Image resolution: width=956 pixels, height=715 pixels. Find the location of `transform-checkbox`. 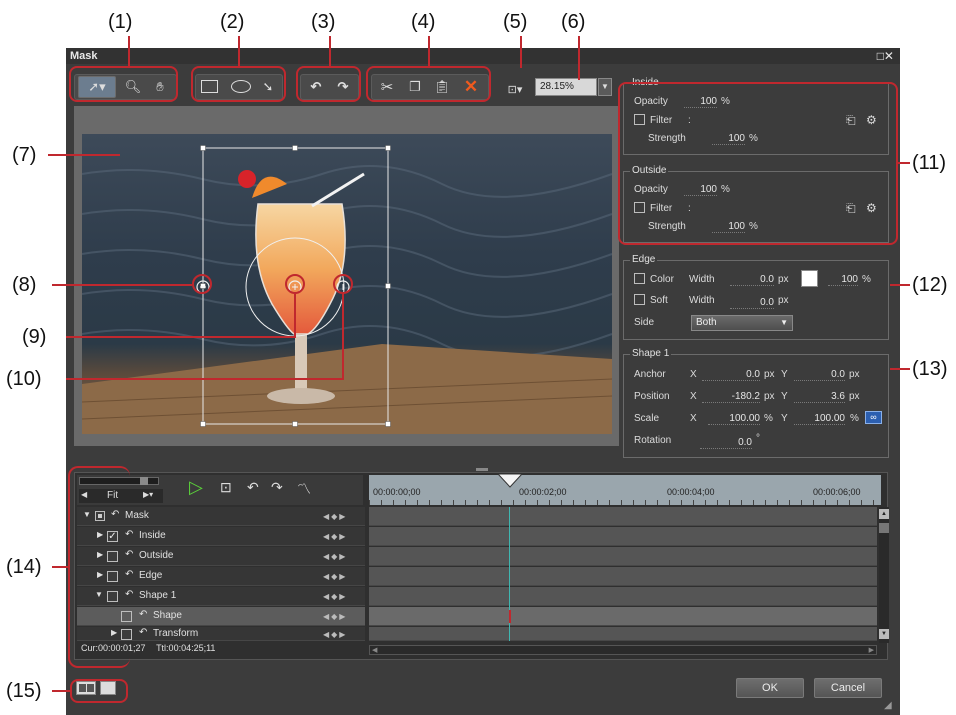

transform-checkbox is located at coordinates (126, 634).